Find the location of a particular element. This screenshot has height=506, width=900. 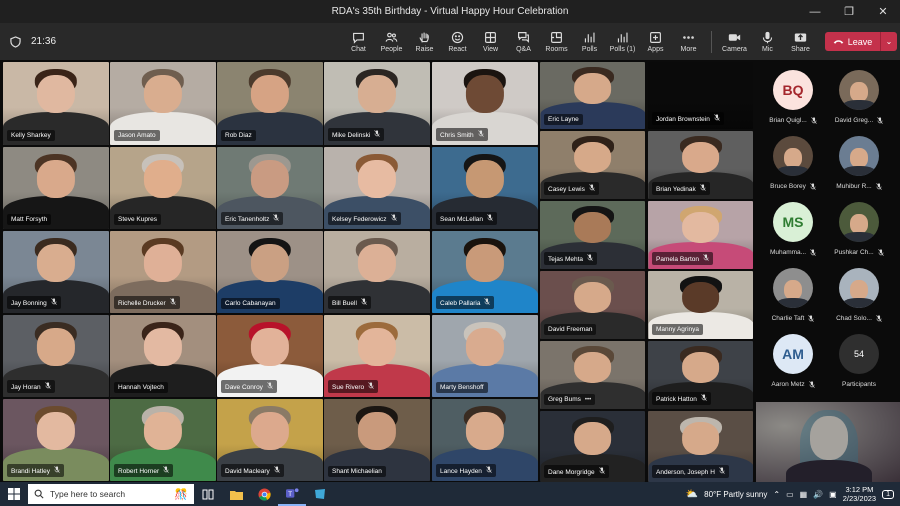

video-tile: Steve Kupres is located at coordinates (163, 188).